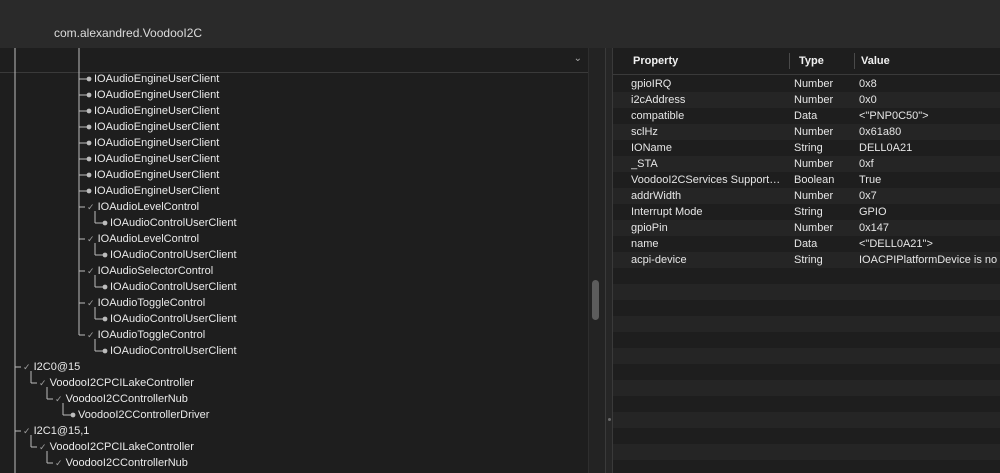 Image resolution: width=1000 pixels, height=473 pixels. I want to click on tree-row-label: IOAudioLevelControl, so click(148, 239).